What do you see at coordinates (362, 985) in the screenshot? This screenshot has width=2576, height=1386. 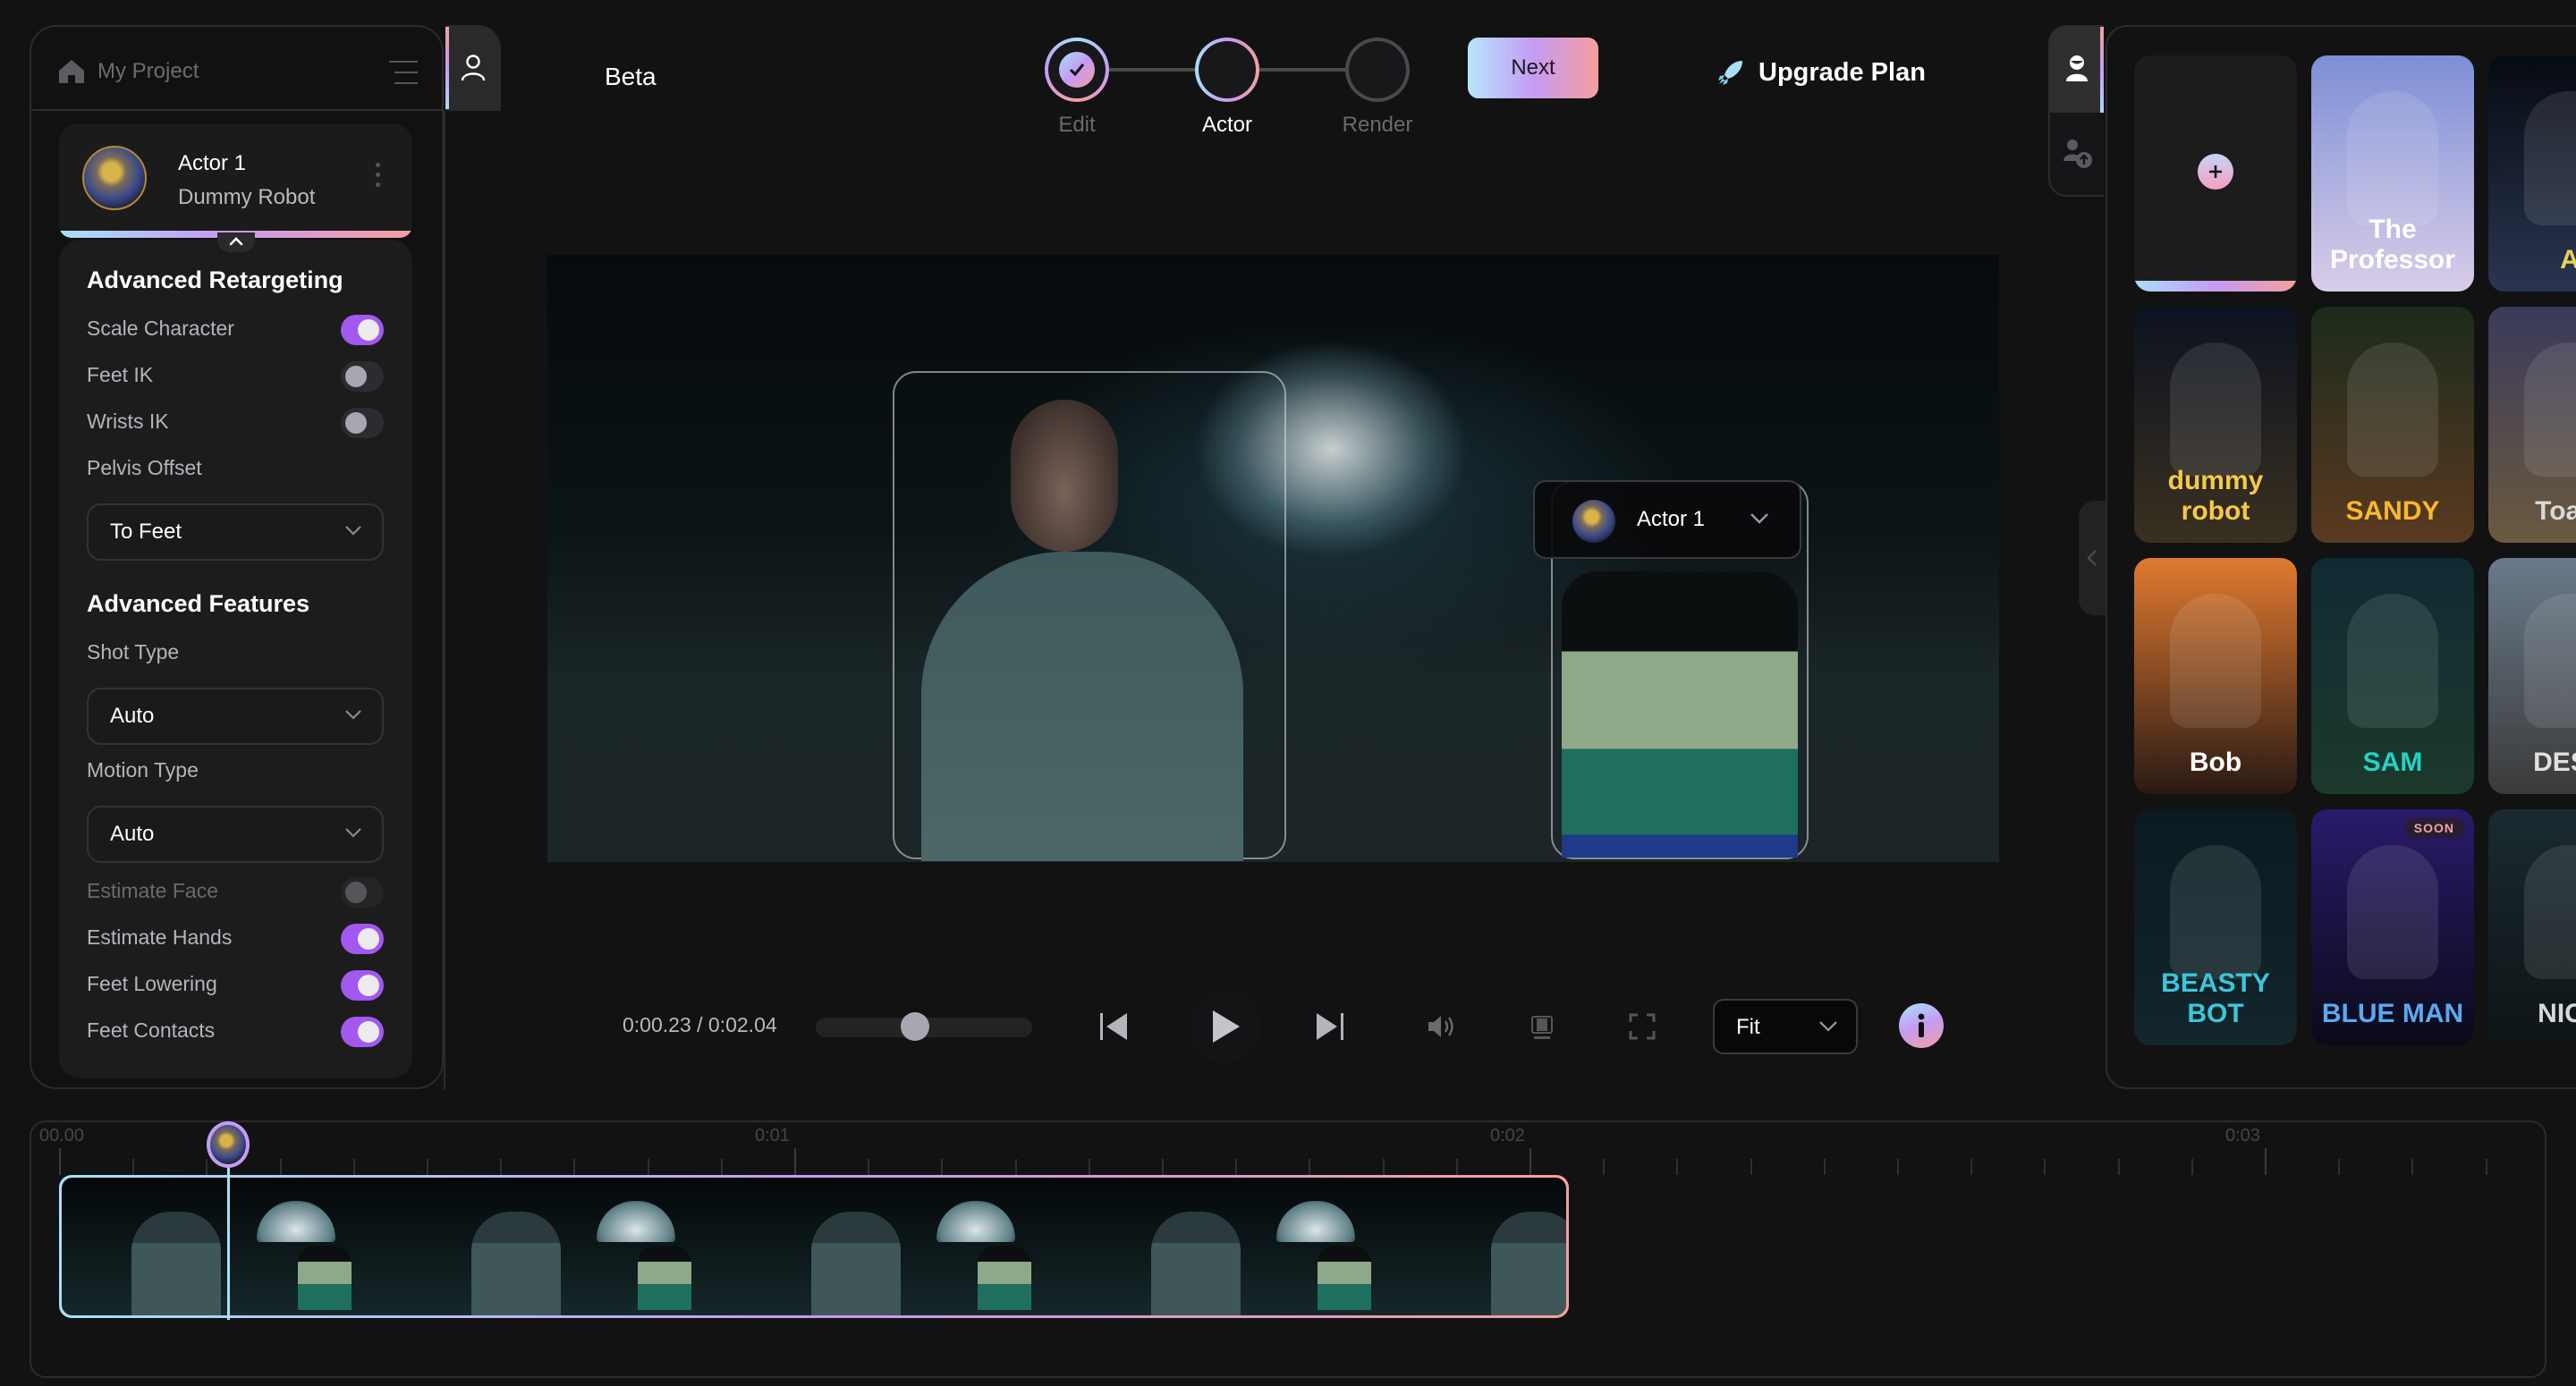 I see `feet-lowering-toggle` at bounding box center [362, 985].